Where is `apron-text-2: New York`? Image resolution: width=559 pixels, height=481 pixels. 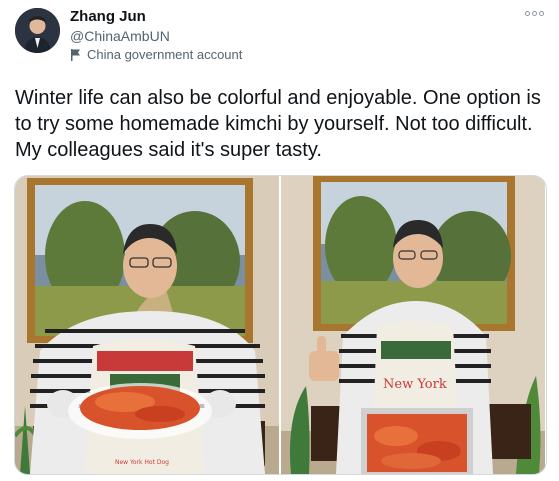
apron-text-2: New York is located at coordinates (415, 384).